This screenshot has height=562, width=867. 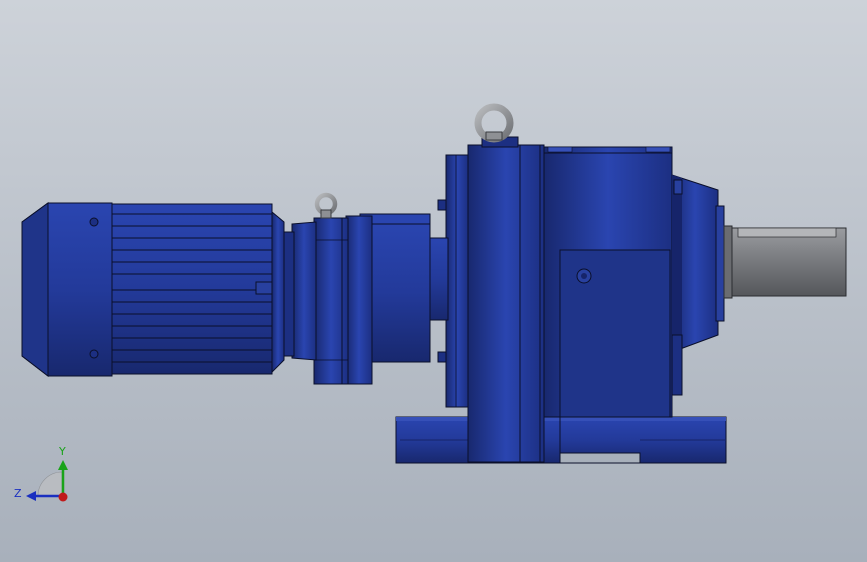 I want to click on output-shaft, so click(x=785, y=262).